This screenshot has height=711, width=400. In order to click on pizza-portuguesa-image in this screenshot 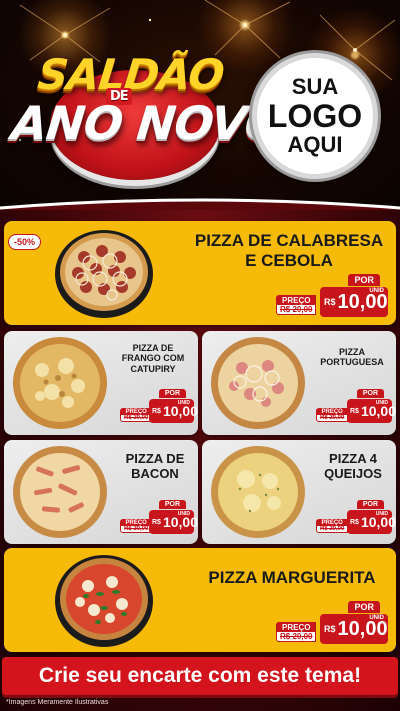, I will do `click(258, 383)`.